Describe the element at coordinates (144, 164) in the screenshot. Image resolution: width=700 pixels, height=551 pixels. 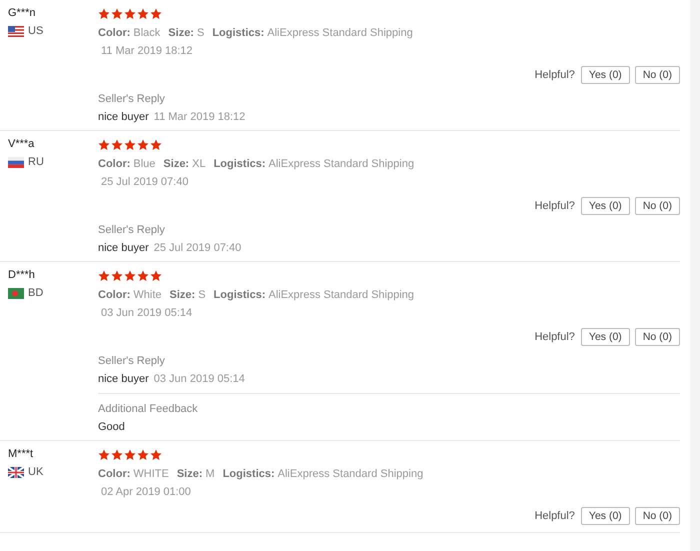
I see `attribute-value: Blue` at that location.